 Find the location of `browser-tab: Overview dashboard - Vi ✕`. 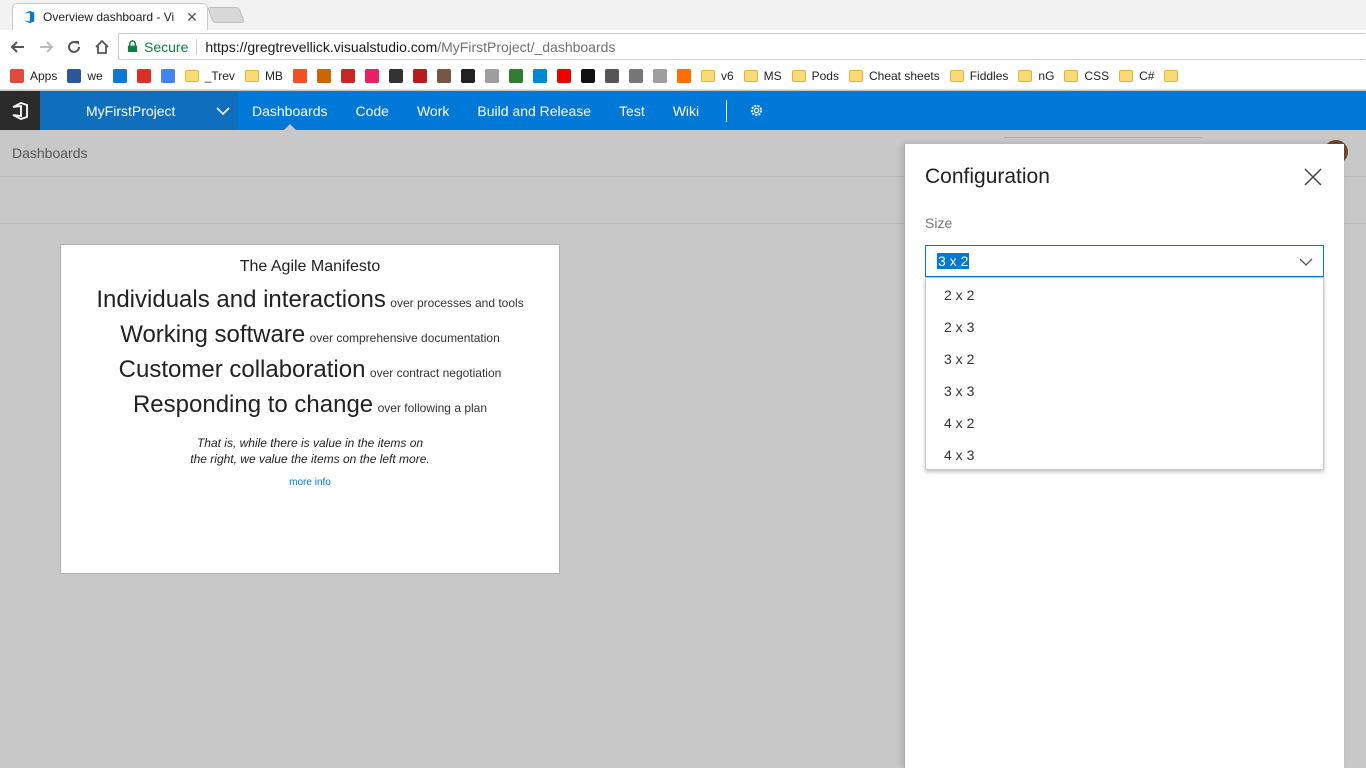

browser-tab: Overview dashboard - Vi ✕ is located at coordinates (110, 16).